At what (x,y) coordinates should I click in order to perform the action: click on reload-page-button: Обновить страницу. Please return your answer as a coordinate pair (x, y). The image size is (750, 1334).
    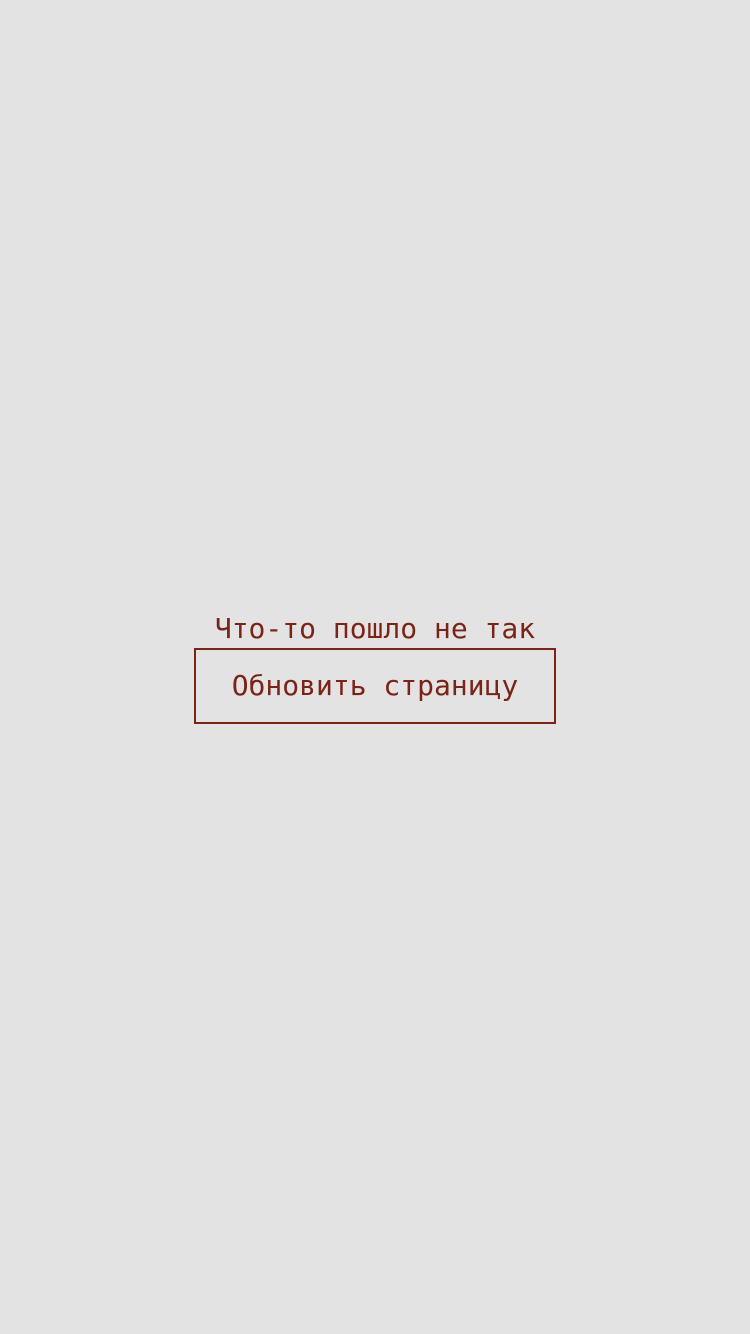
    Looking at the image, I should click on (375, 686).